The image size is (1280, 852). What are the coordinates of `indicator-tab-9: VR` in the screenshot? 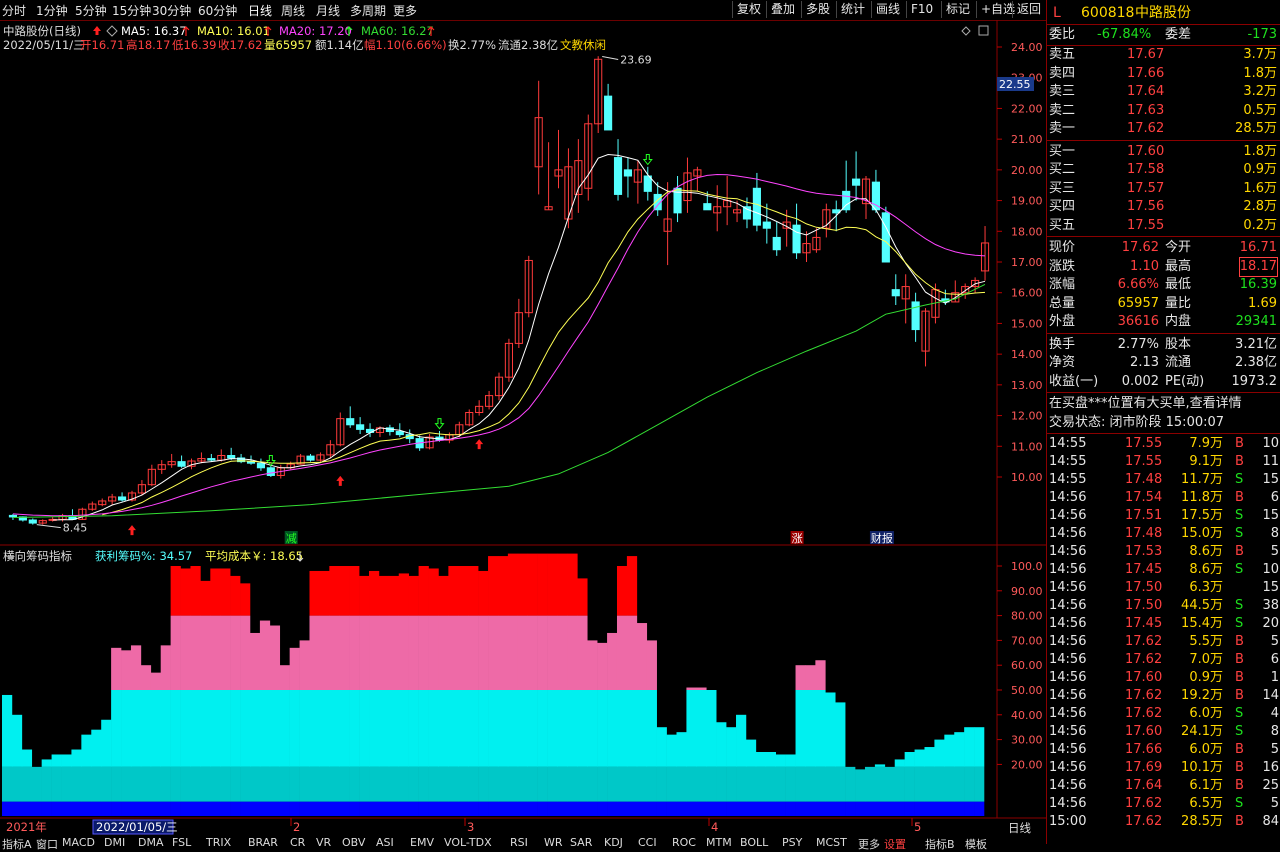 It's located at (323, 842).